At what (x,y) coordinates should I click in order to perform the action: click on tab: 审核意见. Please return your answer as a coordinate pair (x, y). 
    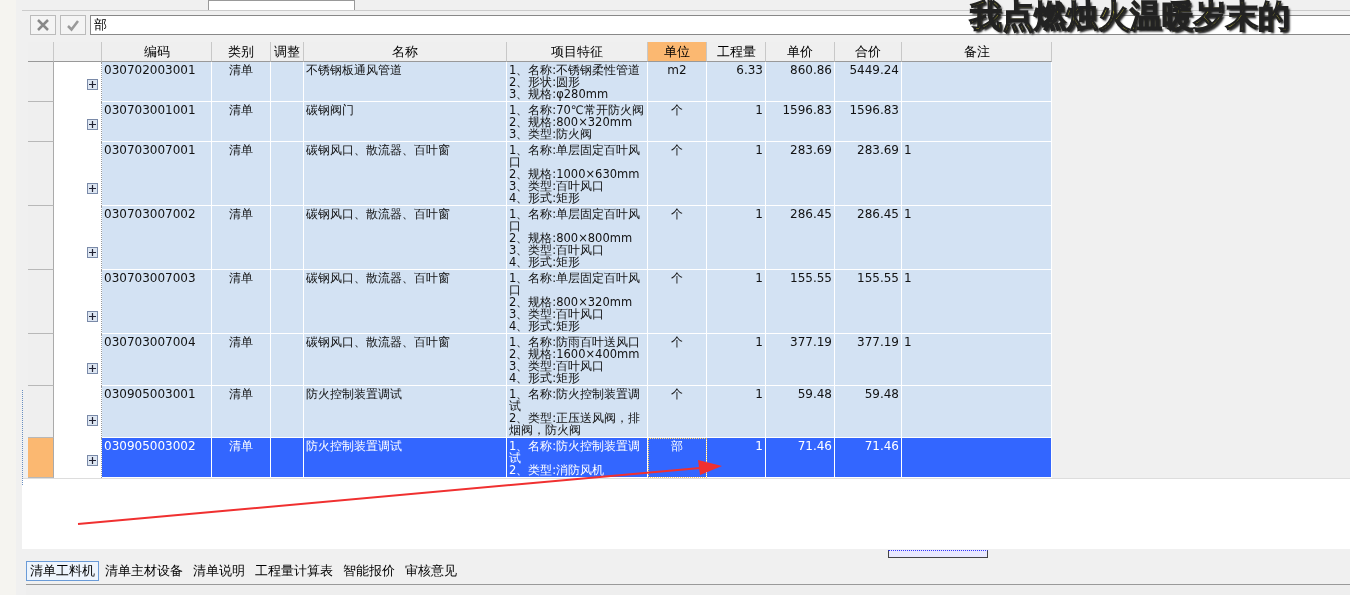
    Looking at the image, I should click on (431, 571).